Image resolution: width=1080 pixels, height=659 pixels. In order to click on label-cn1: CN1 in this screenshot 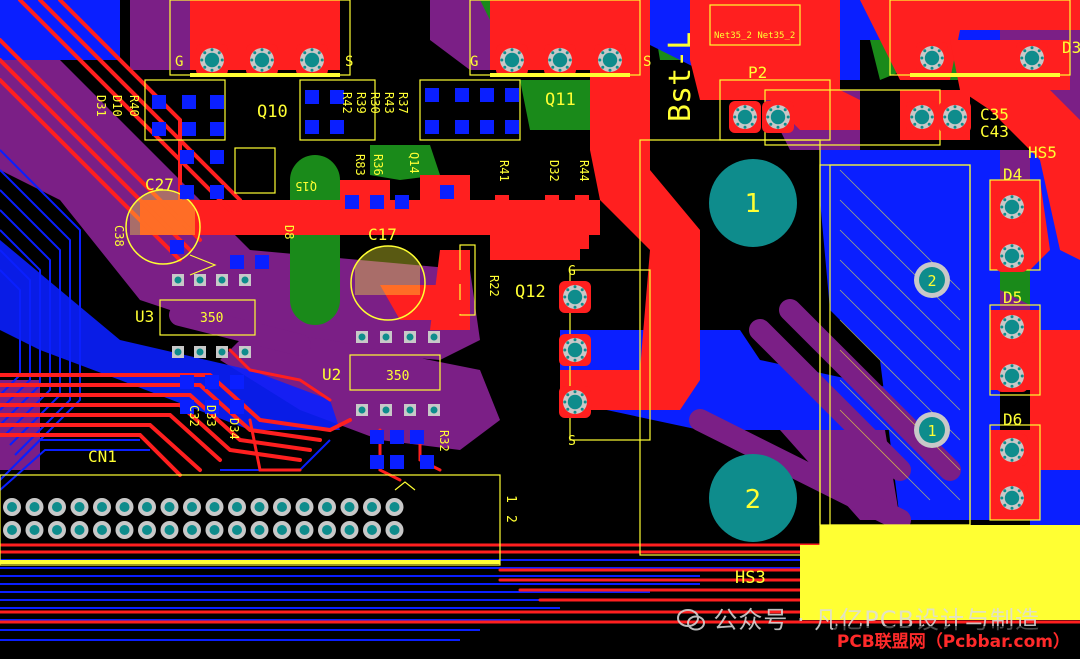, I will do `click(102, 456)`.